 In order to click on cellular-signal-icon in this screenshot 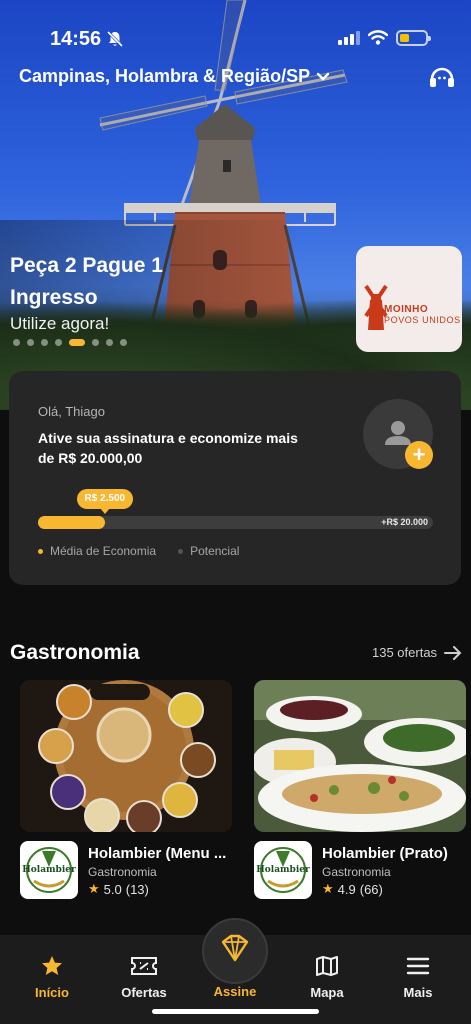, I will do `click(349, 38)`.